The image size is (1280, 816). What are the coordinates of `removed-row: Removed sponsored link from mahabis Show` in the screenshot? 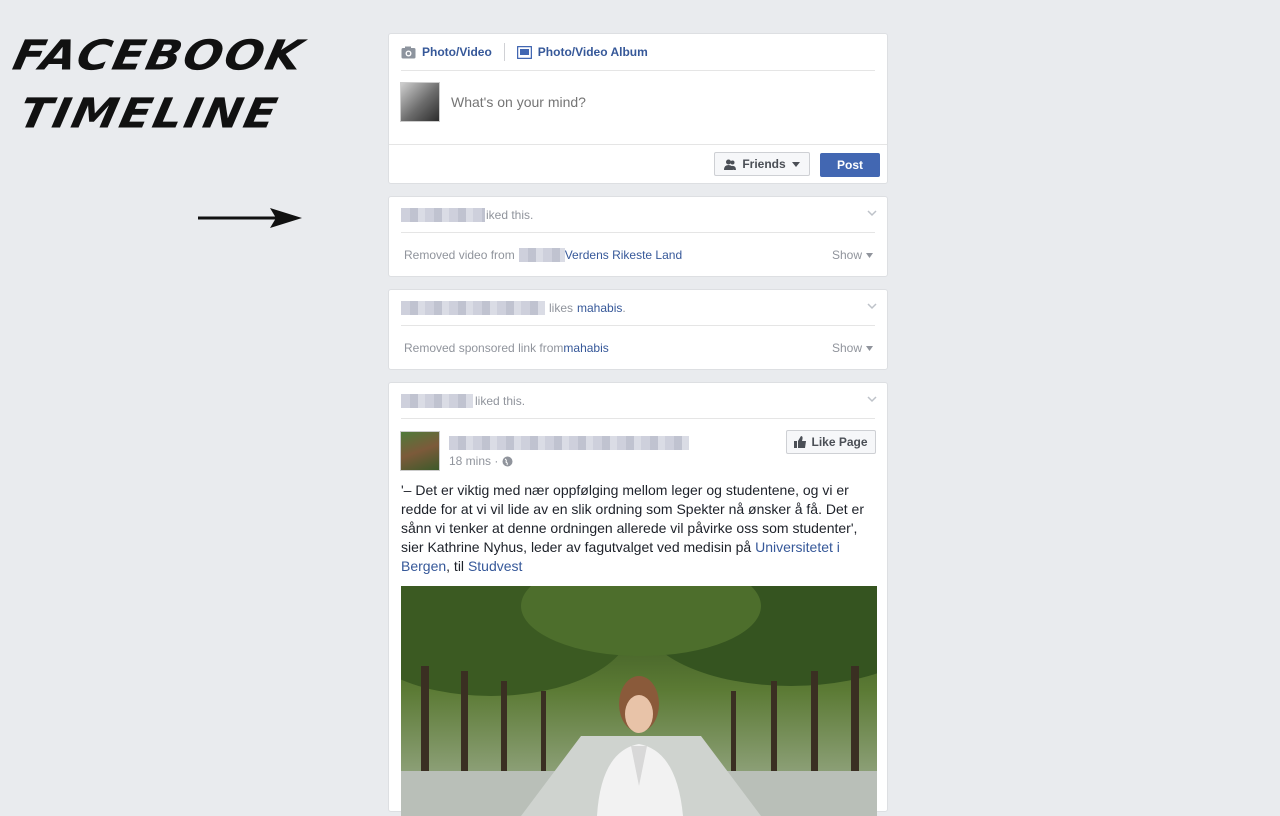 It's located at (638, 348).